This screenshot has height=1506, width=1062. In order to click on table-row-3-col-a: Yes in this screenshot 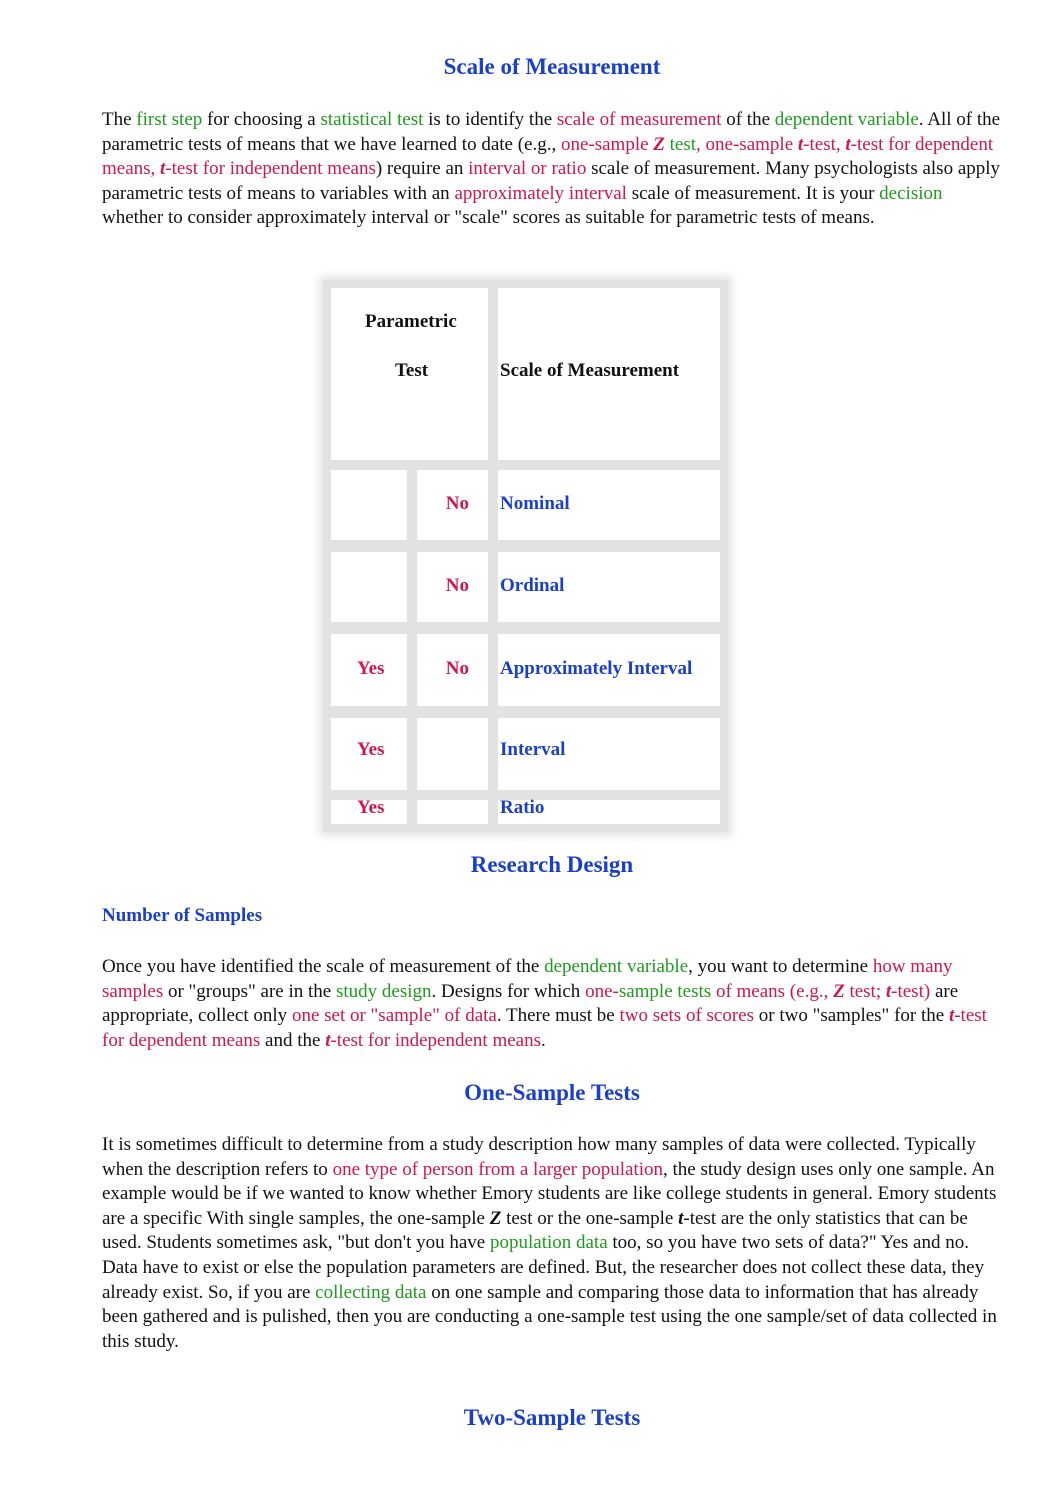, I will do `click(371, 668)`.